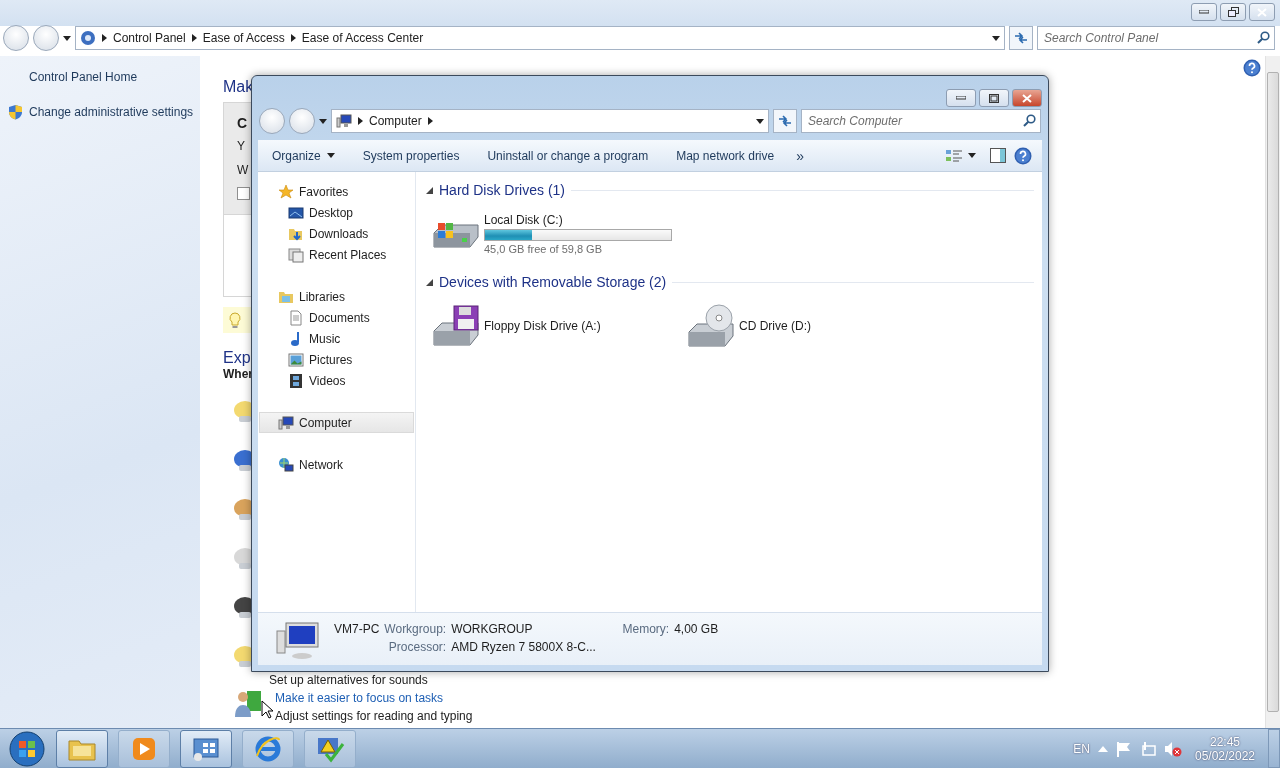  What do you see at coordinates (348, 680) in the screenshot?
I see `task-description: Set up alternatives for sounds` at bounding box center [348, 680].